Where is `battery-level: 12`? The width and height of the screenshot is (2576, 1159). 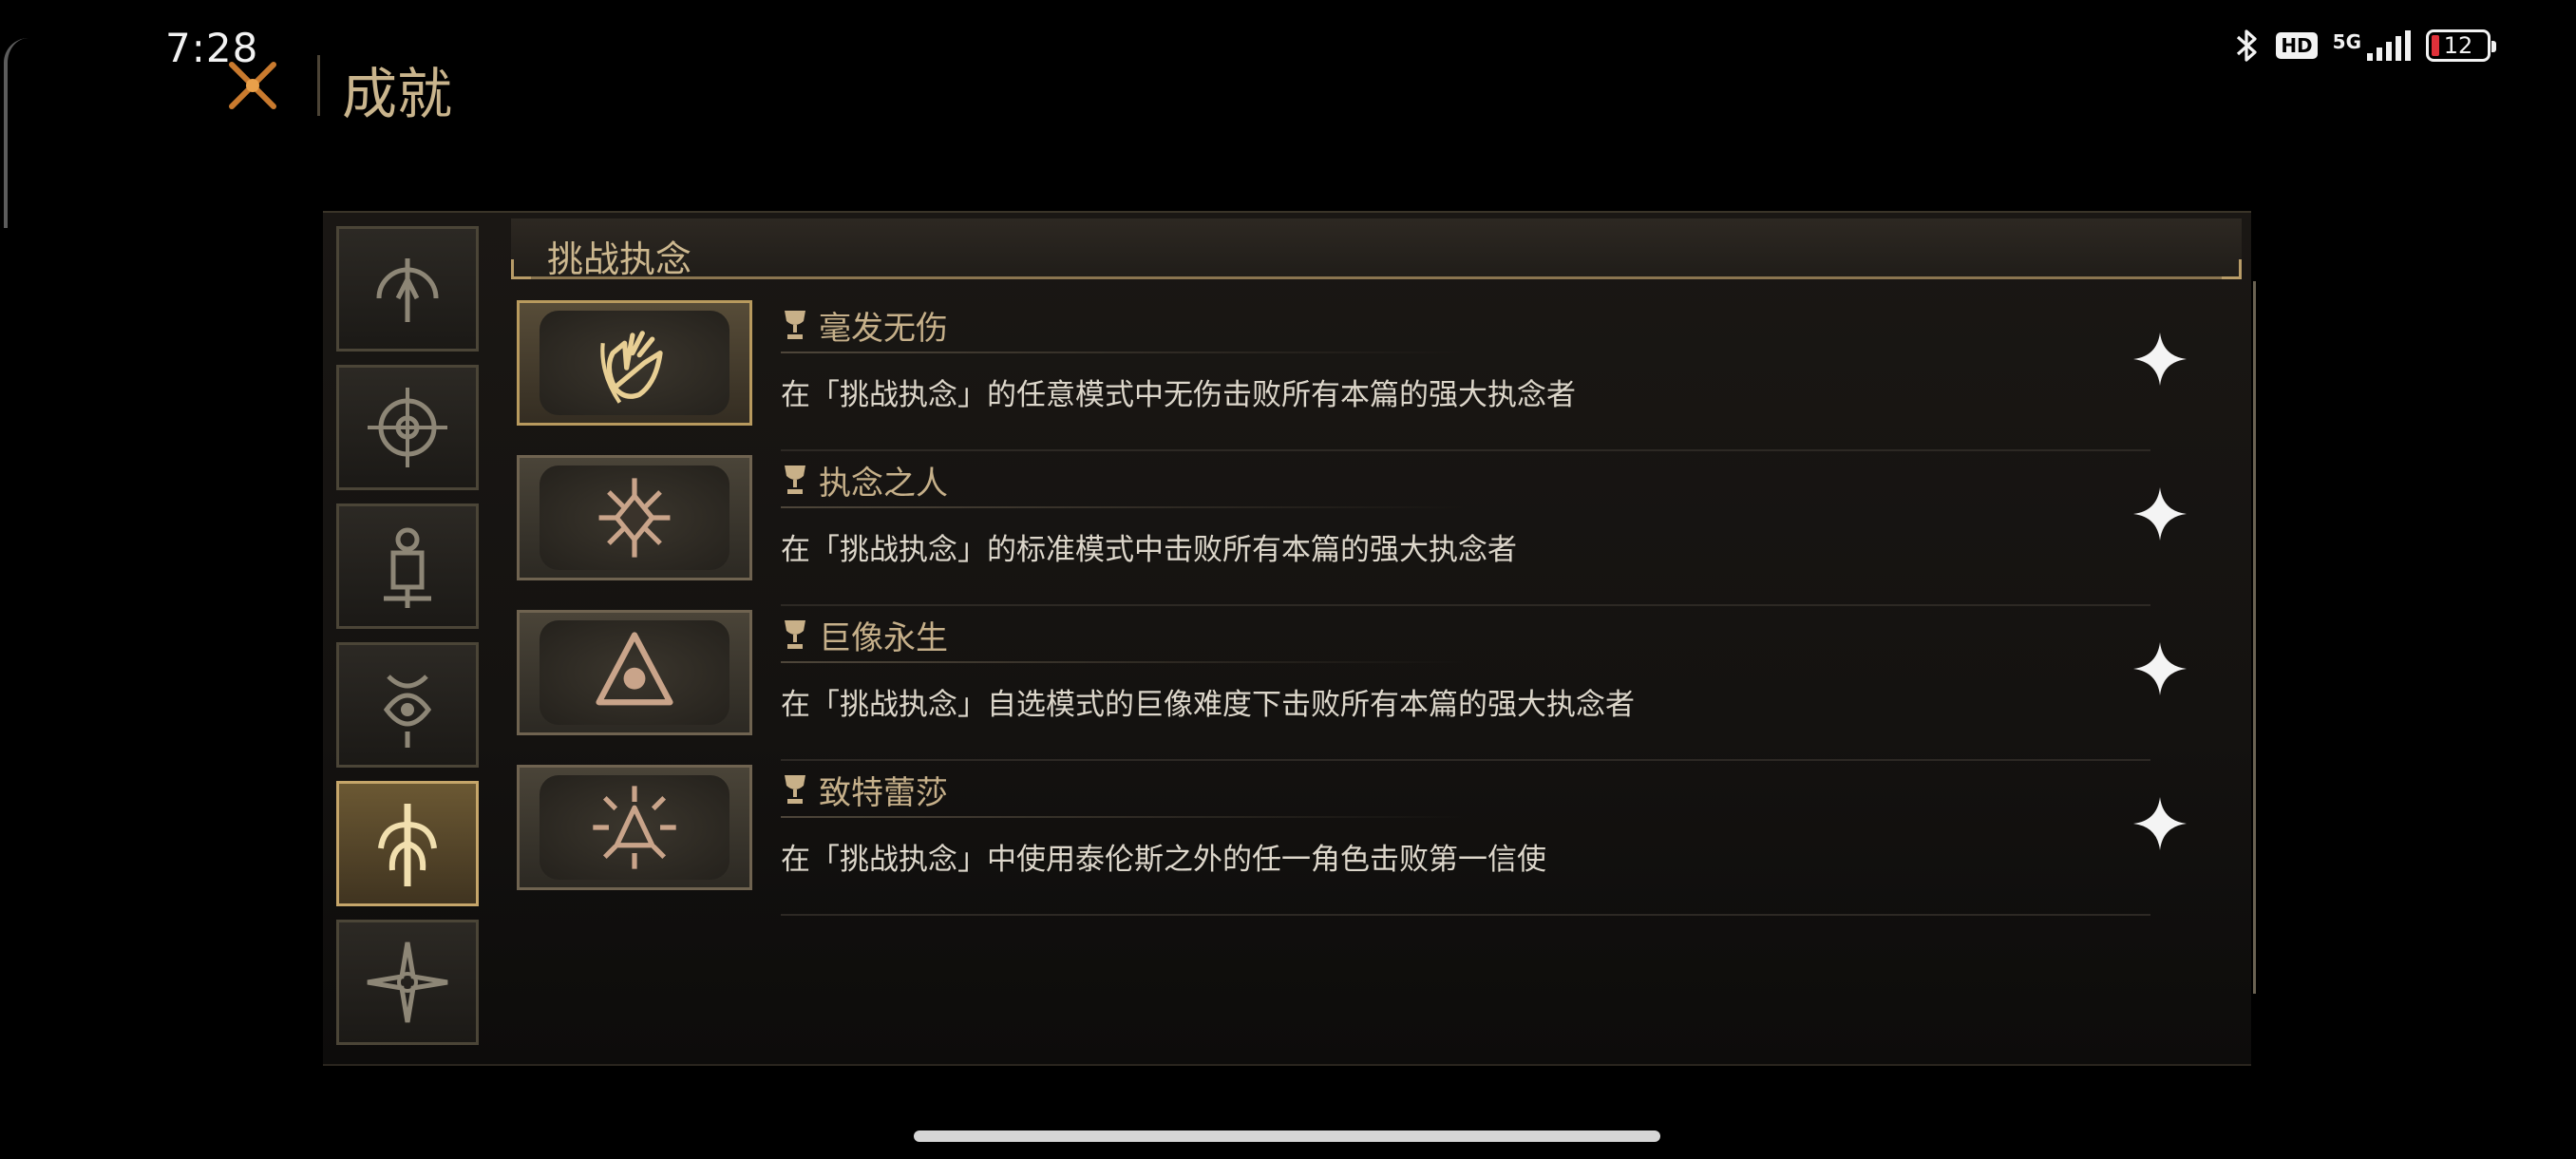 battery-level: 12 is located at coordinates (2458, 45).